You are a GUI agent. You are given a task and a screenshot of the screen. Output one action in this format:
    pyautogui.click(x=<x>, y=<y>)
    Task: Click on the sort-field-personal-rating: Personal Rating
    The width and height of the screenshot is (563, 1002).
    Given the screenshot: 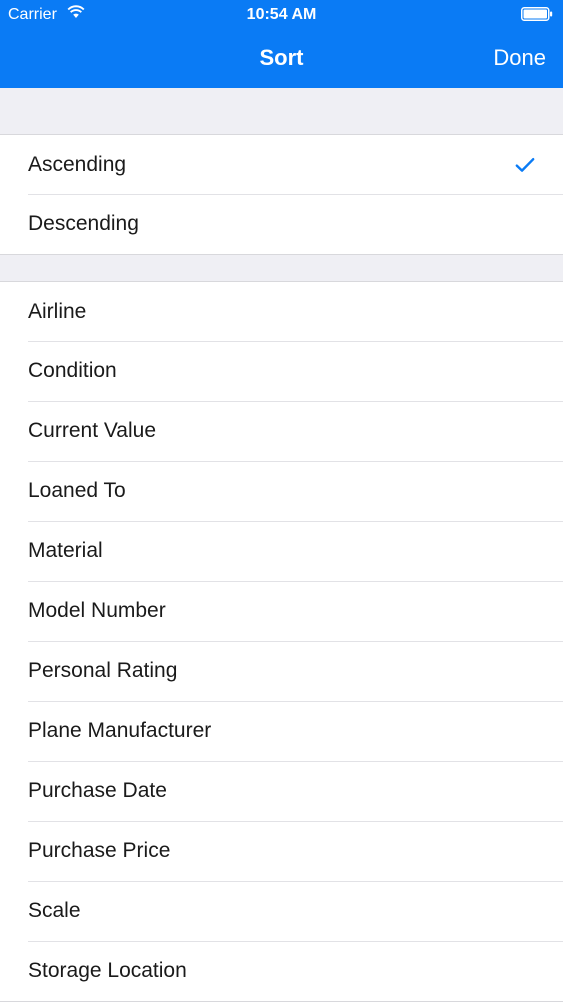 What is the action you would take?
    pyautogui.click(x=281, y=671)
    